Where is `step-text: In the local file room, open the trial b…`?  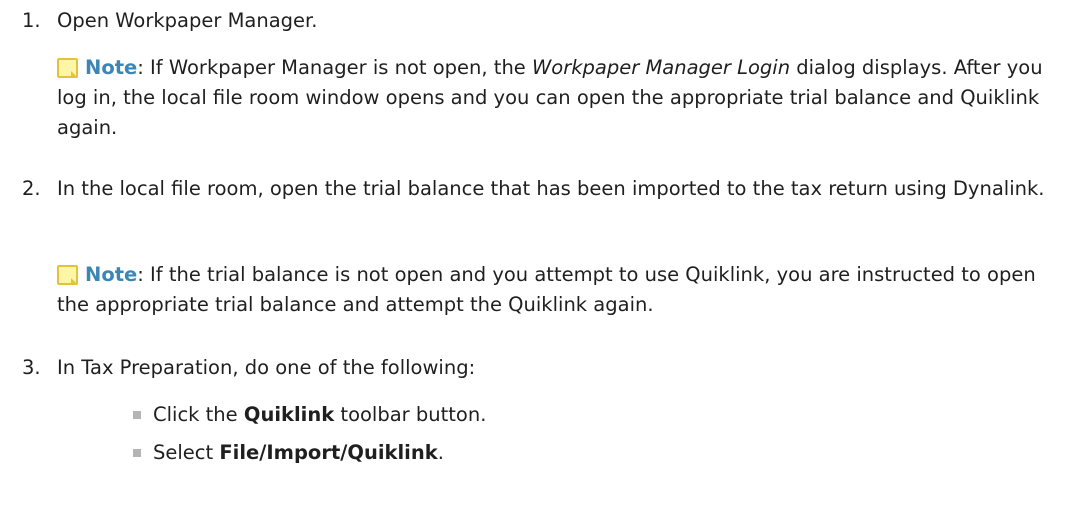 step-text: In the local file room, open the trial b… is located at coordinates (551, 188).